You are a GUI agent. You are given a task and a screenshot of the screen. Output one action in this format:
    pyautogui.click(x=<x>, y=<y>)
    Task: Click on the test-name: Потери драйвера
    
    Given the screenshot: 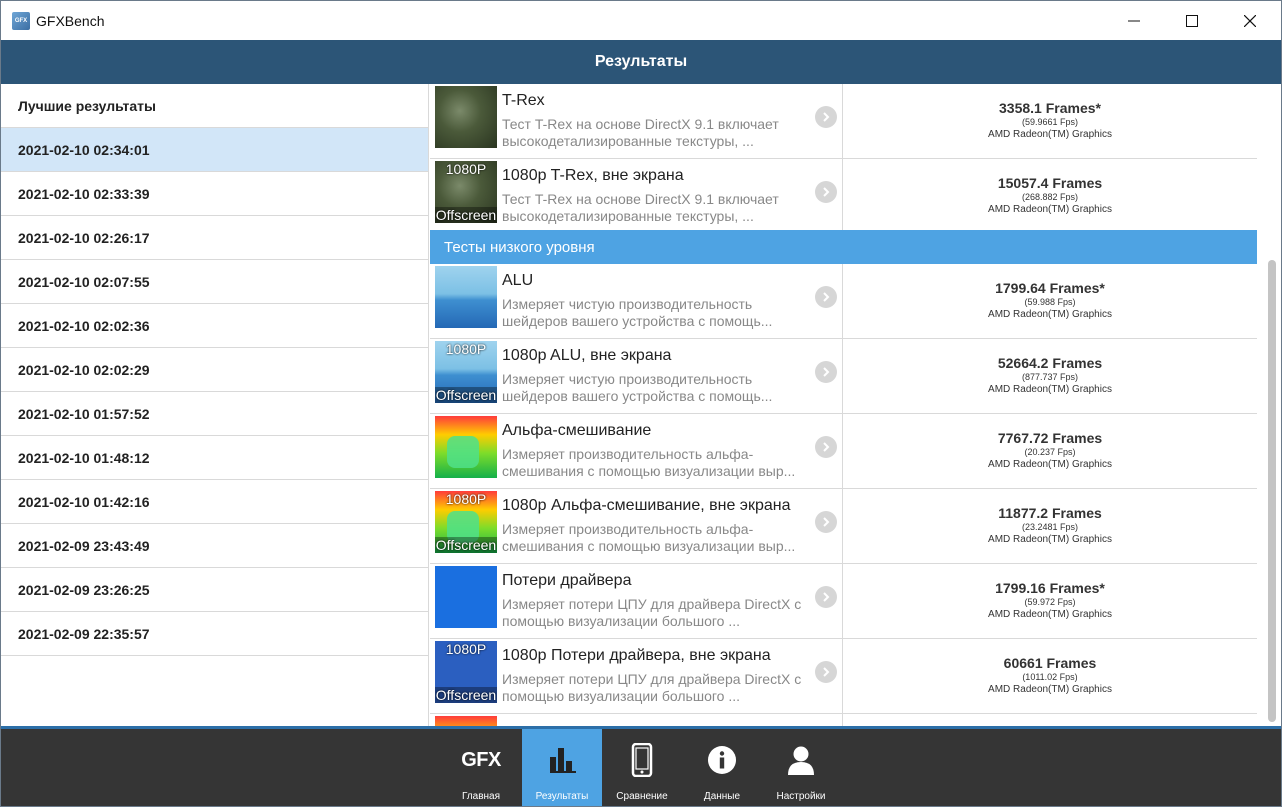 What is the action you would take?
    pyautogui.click(x=567, y=580)
    